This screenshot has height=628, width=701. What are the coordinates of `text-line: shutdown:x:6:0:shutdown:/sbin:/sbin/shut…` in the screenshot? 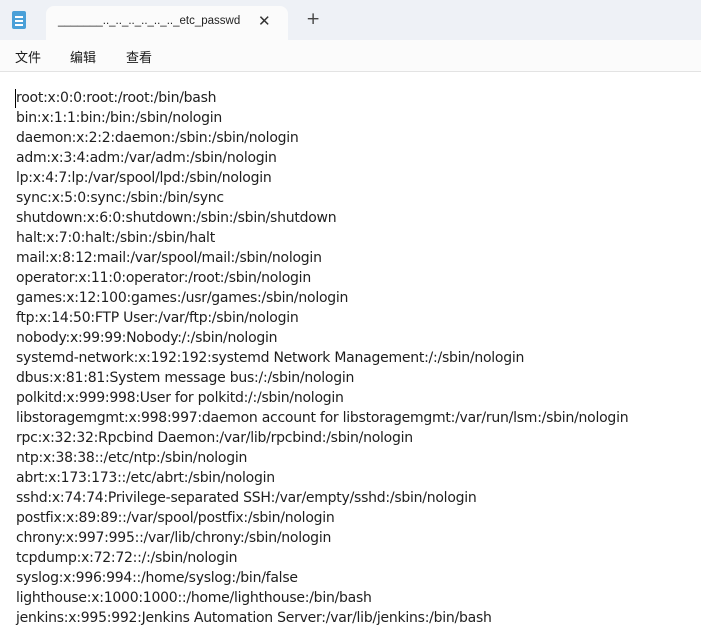 It's located at (176, 218).